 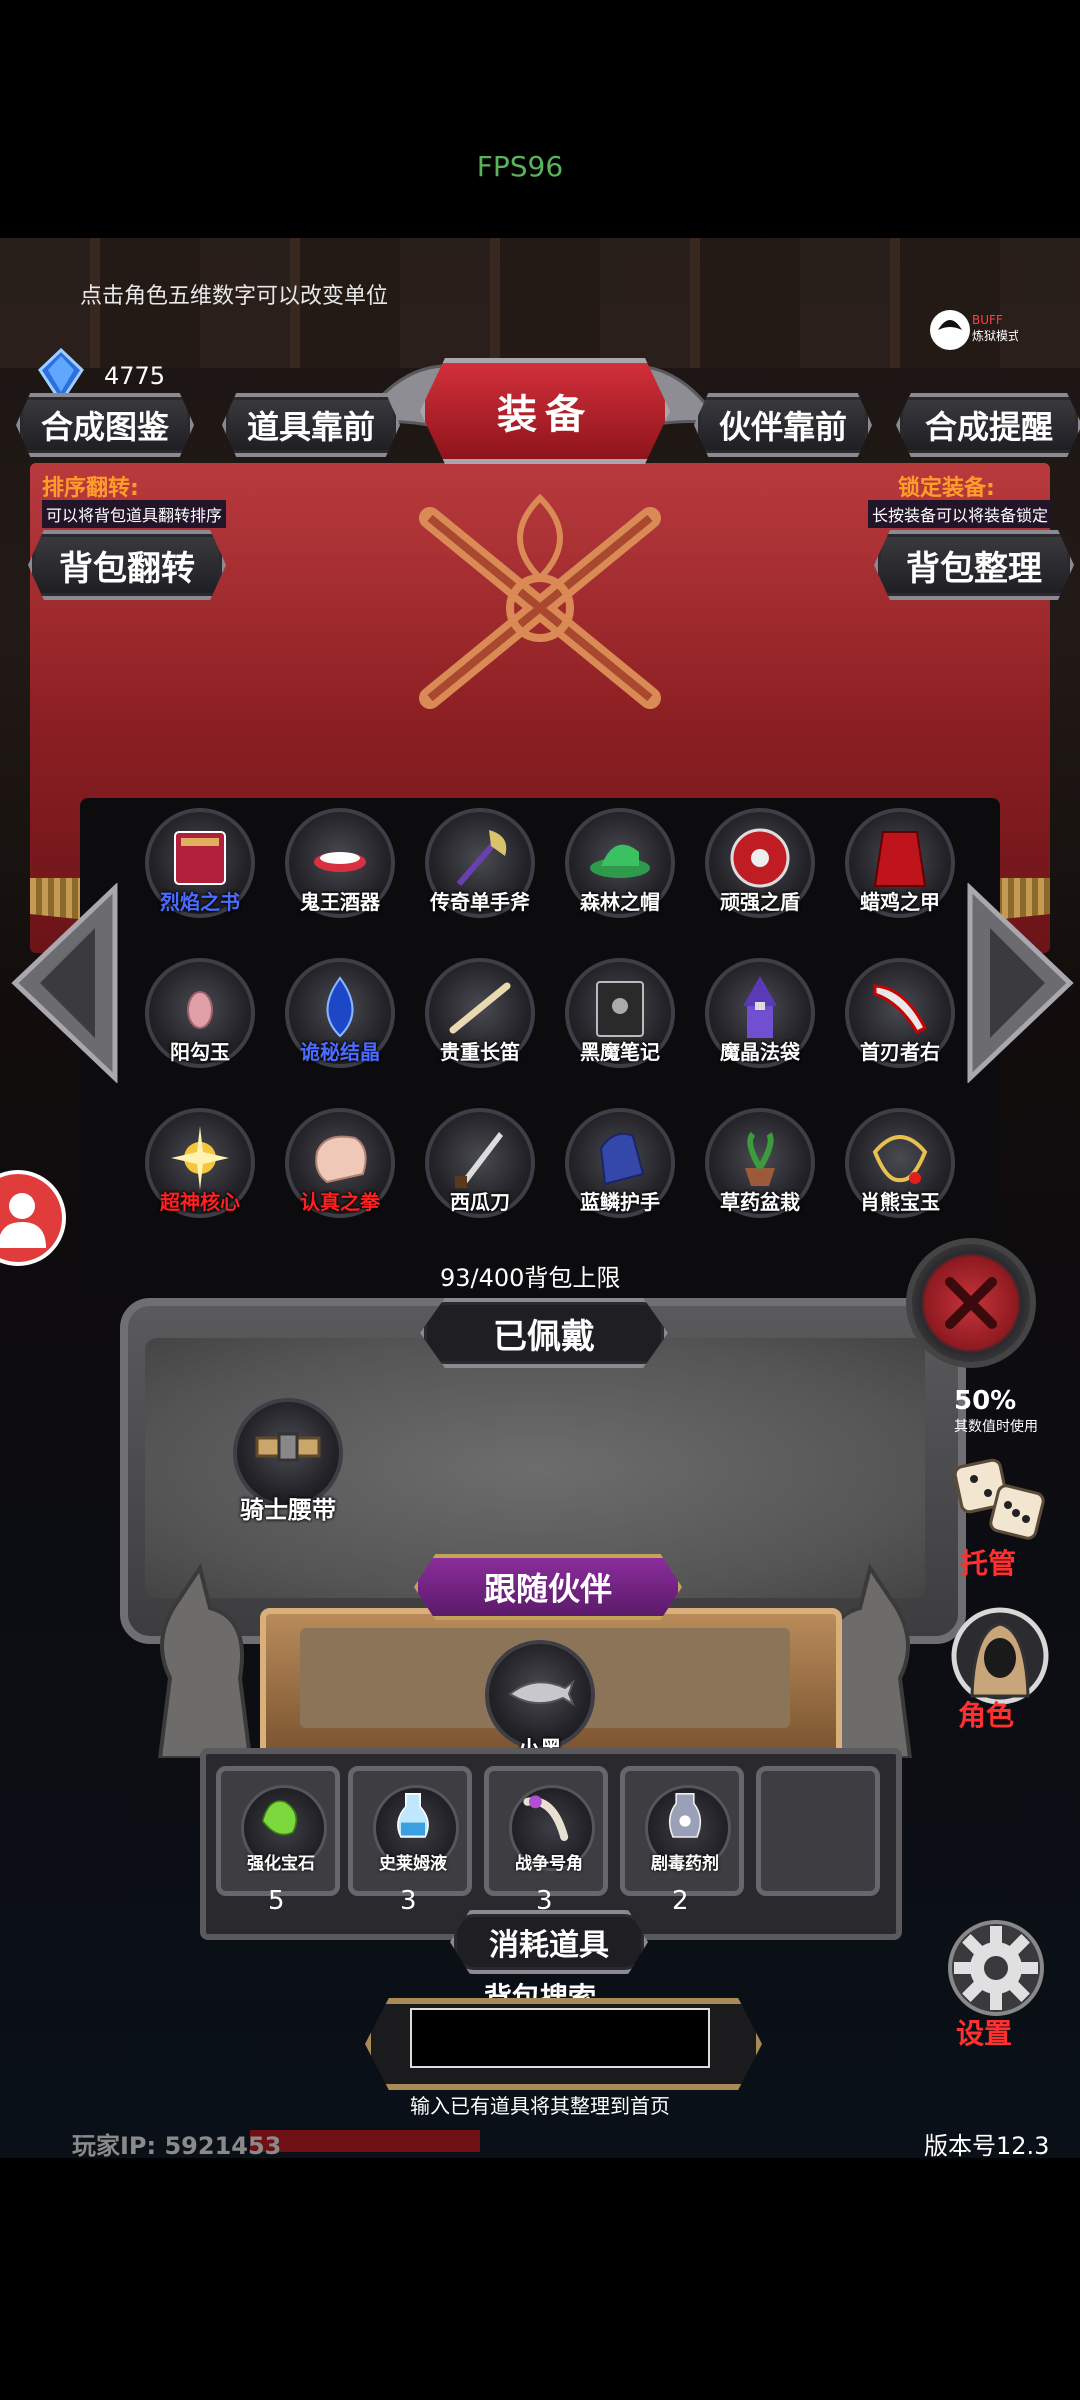 I want to click on partner-pet: 小黑, so click(x=540, y=1701).